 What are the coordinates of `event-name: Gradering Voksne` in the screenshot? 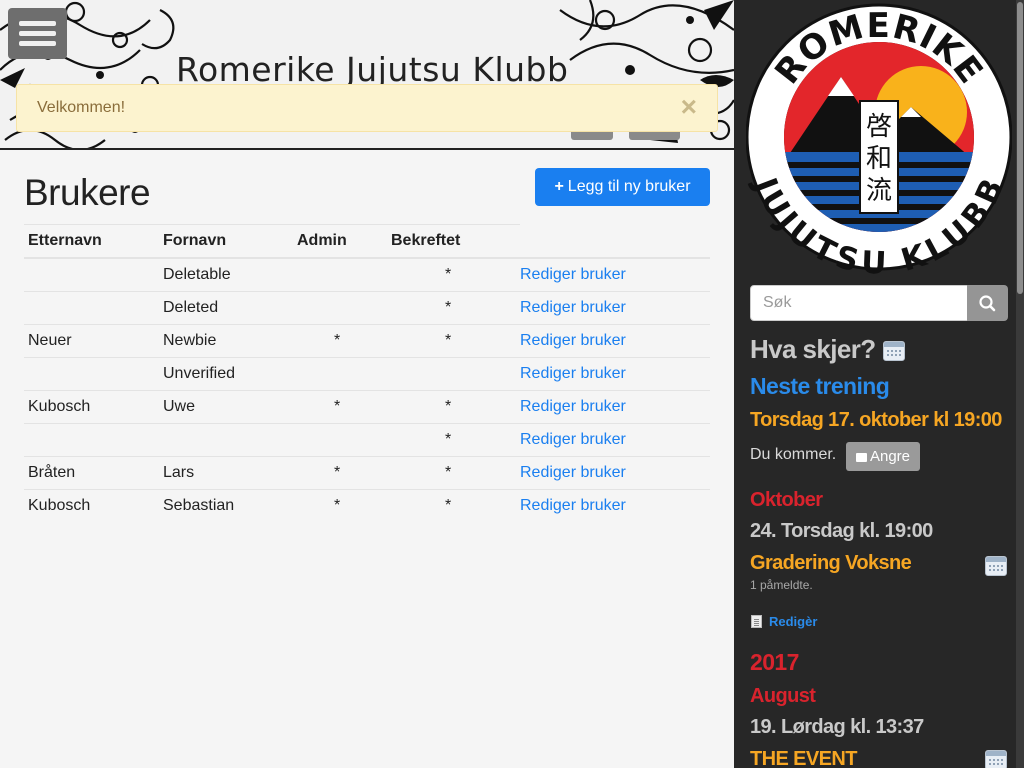 It's located at (831, 563).